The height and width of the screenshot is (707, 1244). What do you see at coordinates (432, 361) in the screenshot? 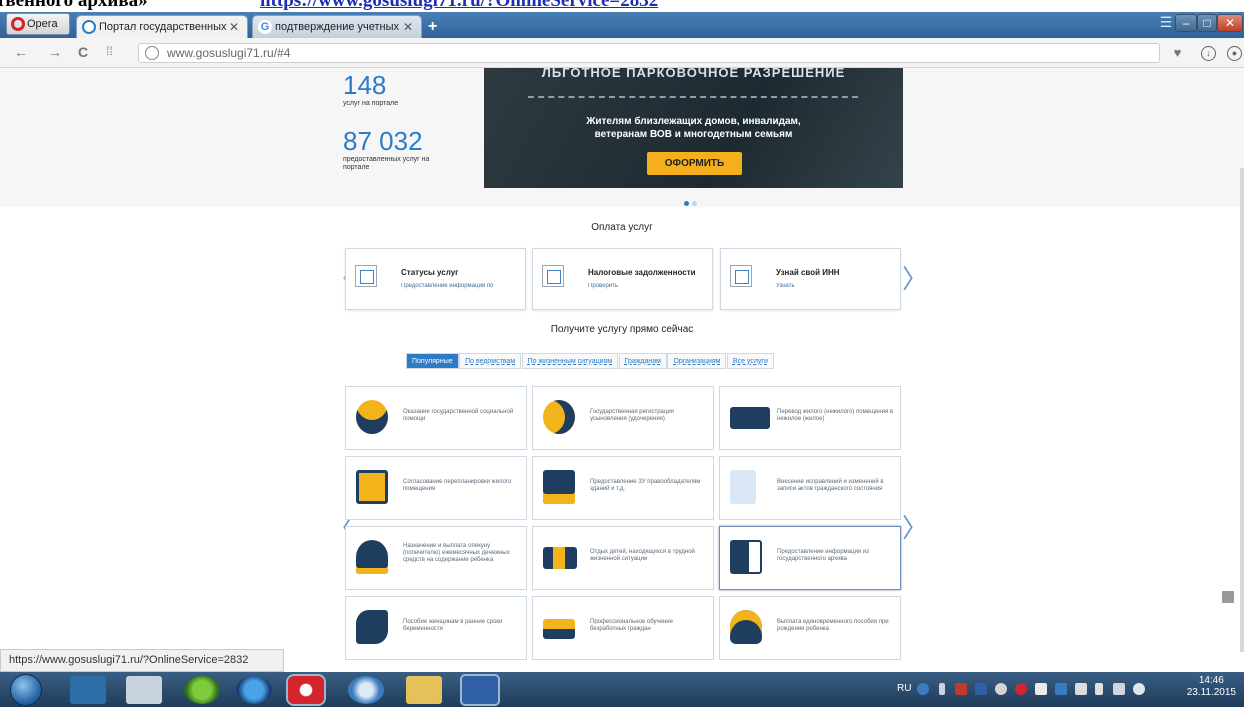
I see `tab-popular: Популярные` at bounding box center [432, 361].